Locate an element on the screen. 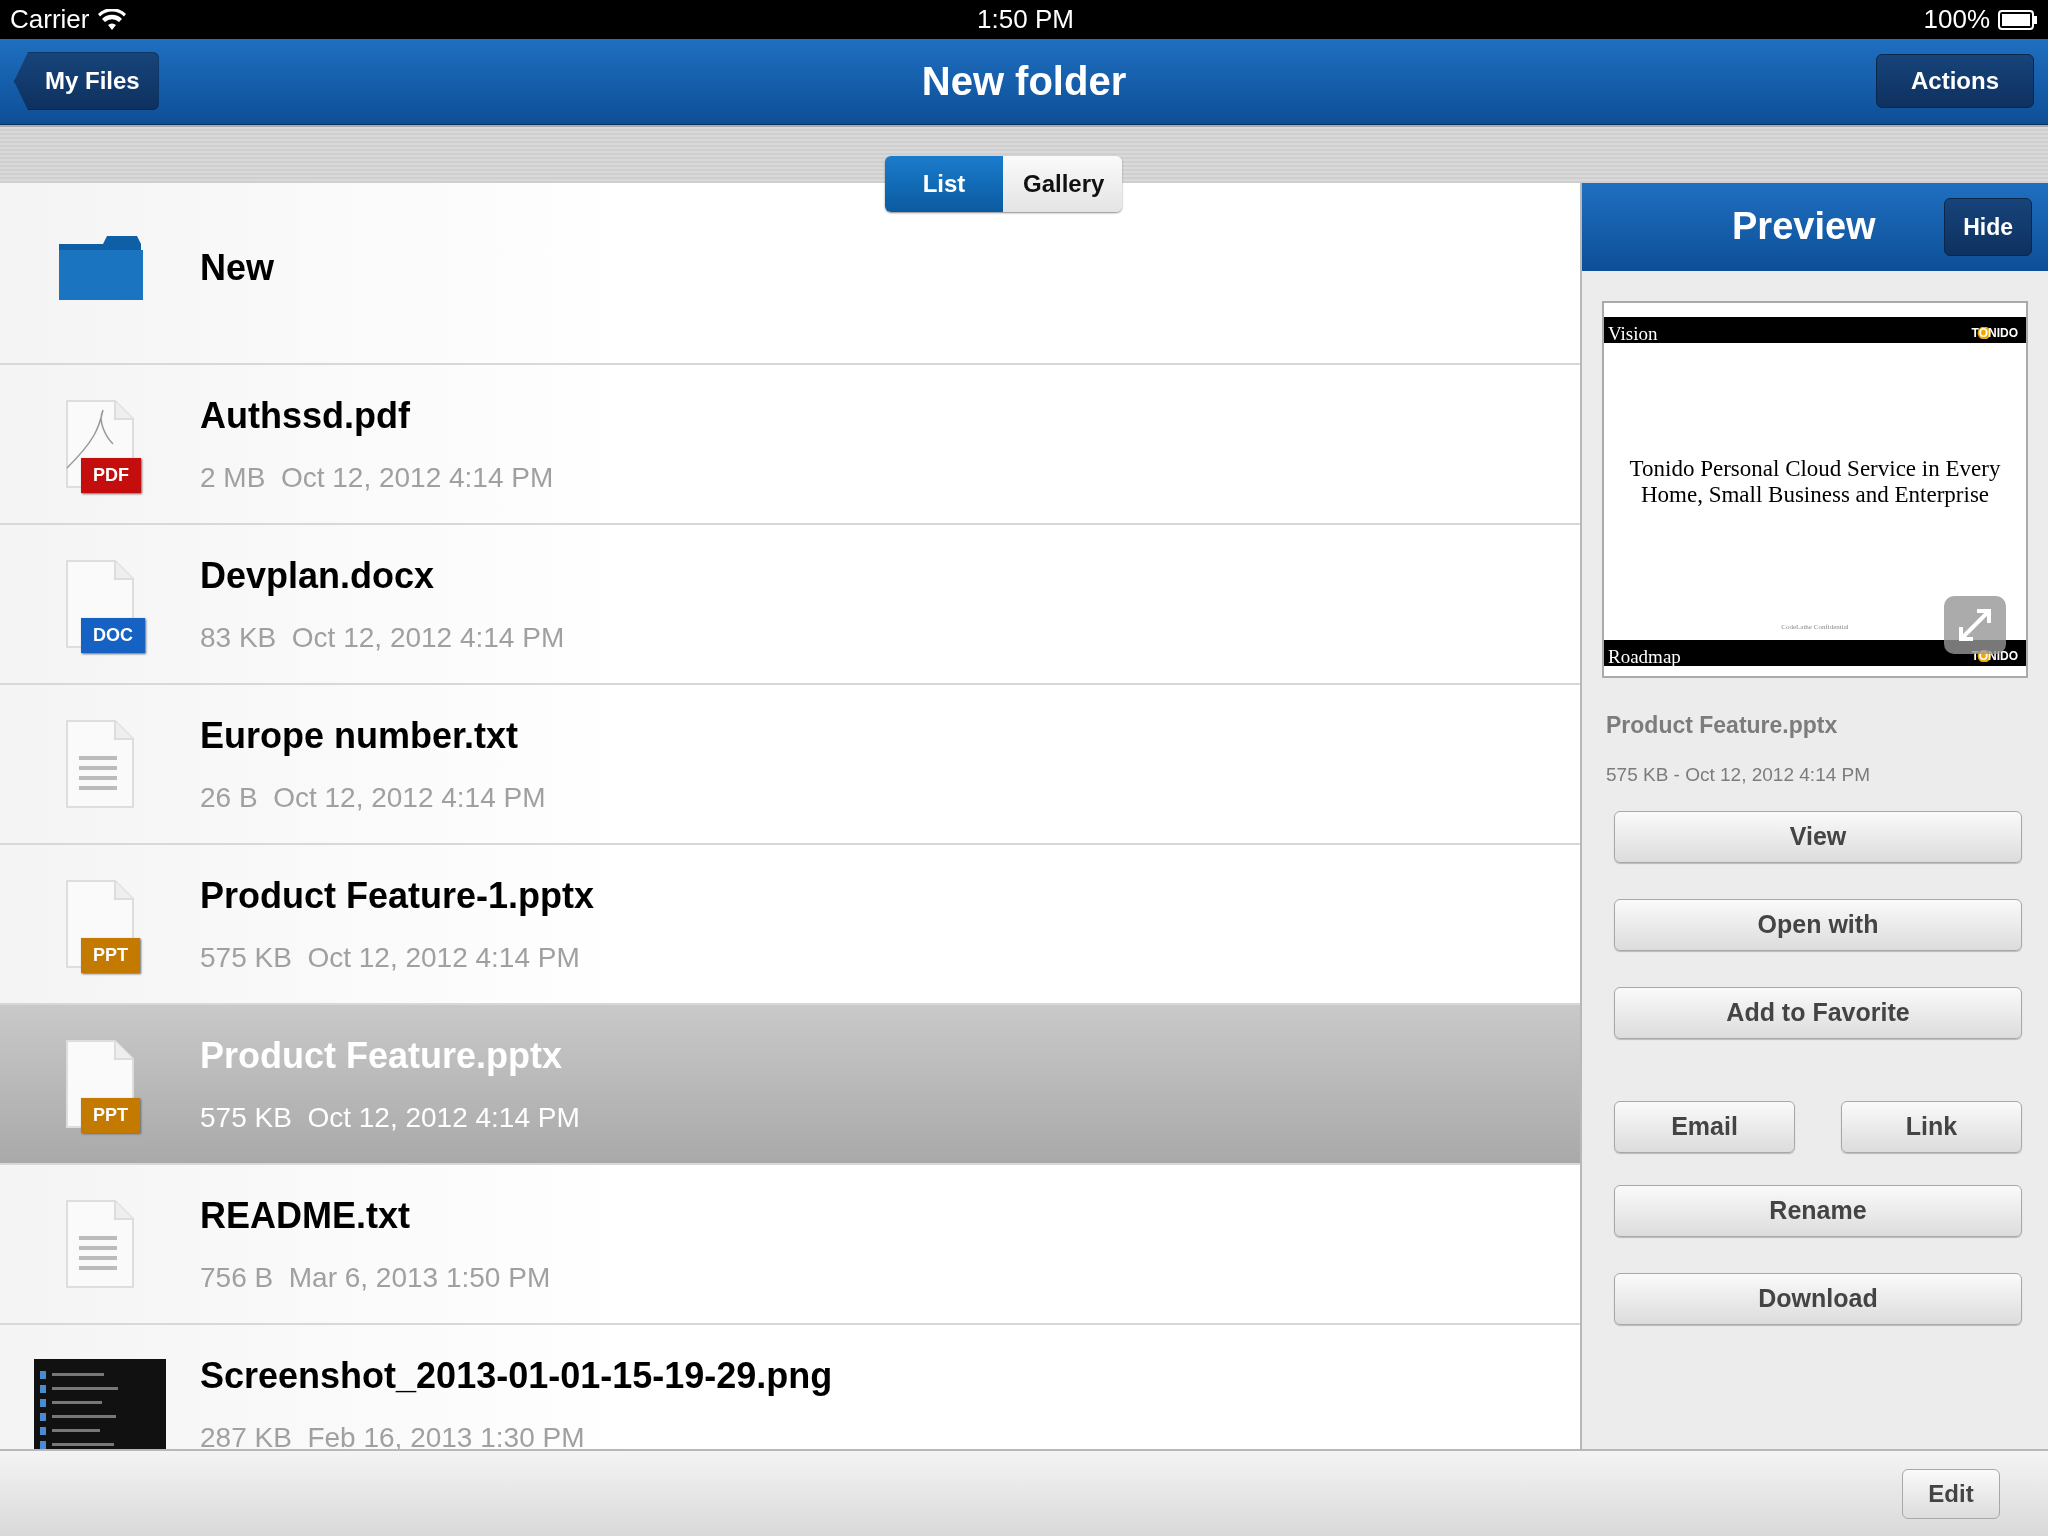 This screenshot has height=1536, width=2048. file-name: Devplan.docx is located at coordinates (318, 576).